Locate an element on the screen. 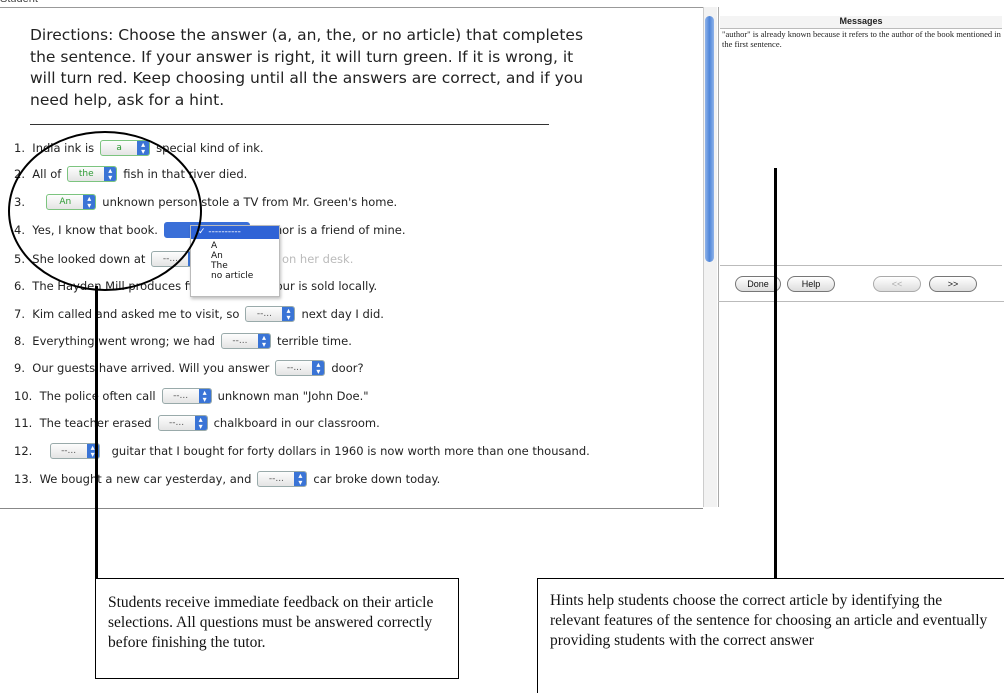  dropdown-option-an: An is located at coordinates (235, 256).